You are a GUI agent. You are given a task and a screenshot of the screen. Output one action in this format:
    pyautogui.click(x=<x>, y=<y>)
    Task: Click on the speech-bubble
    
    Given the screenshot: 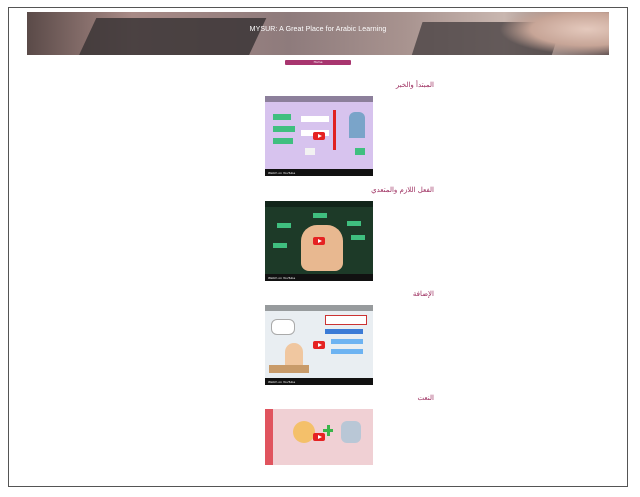 What is the action you would take?
    pyautogui.click(x=283, y=327)
    